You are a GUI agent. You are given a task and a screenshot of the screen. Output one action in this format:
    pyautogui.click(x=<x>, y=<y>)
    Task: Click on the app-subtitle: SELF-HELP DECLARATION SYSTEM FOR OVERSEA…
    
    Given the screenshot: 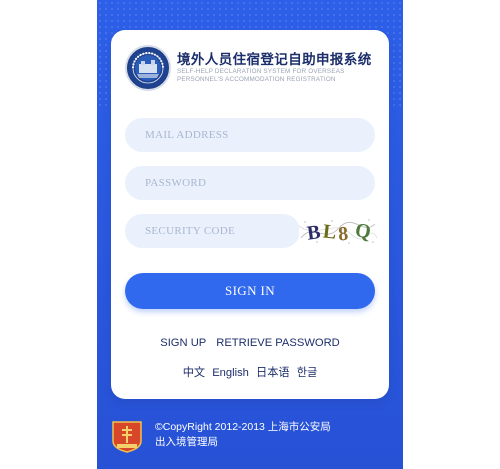 What is the action you would take?
    pyautogui.click(x=279, y=76)
    